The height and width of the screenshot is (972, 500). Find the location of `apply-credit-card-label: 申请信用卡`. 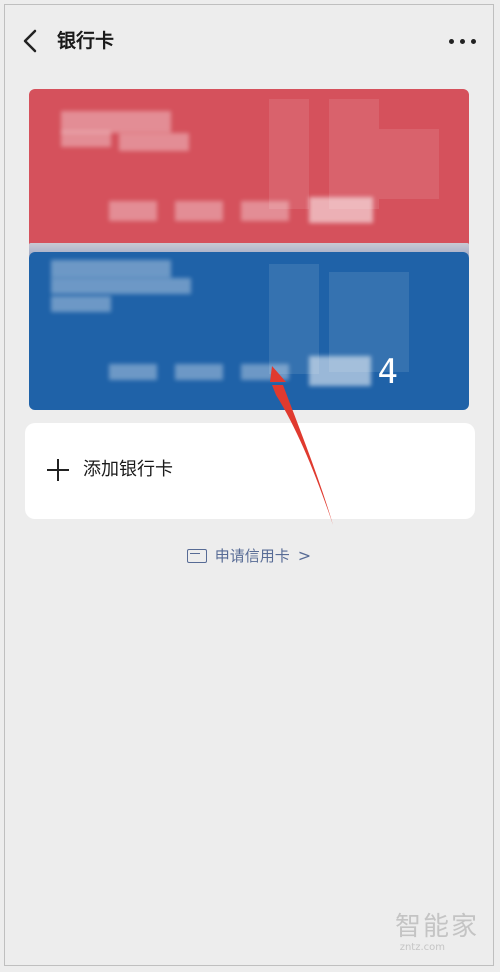

apply-credit-card-label: 申请信用卡 is located at coordinates (252, 556).